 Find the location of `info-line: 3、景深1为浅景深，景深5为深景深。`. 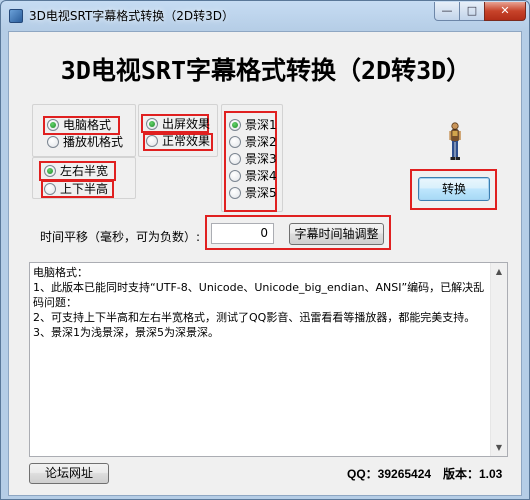

info-line: 3、景深1为浅景深，景深5为深景深。 is located at coordinates (126, 332).